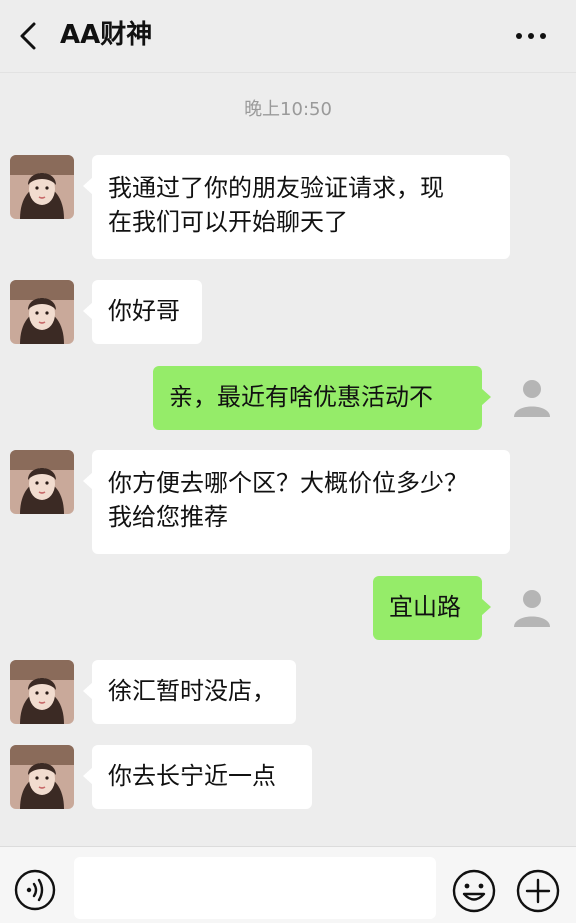  I want to click on voice-icon, so click(35, 890).